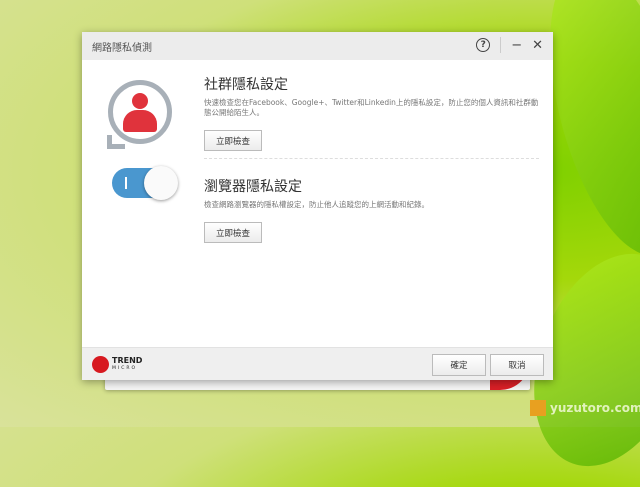  Describe the element at coordinates (233, 140) in the screenshot. I see `social-check-now-button: 立即檢查` at that location.